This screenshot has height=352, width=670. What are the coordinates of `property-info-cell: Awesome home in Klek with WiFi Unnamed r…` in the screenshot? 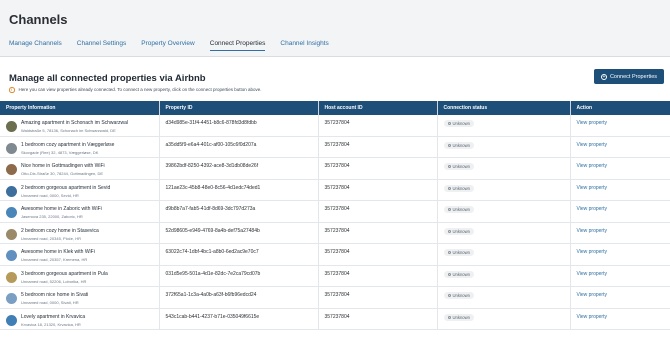 It's located at (80, 254).